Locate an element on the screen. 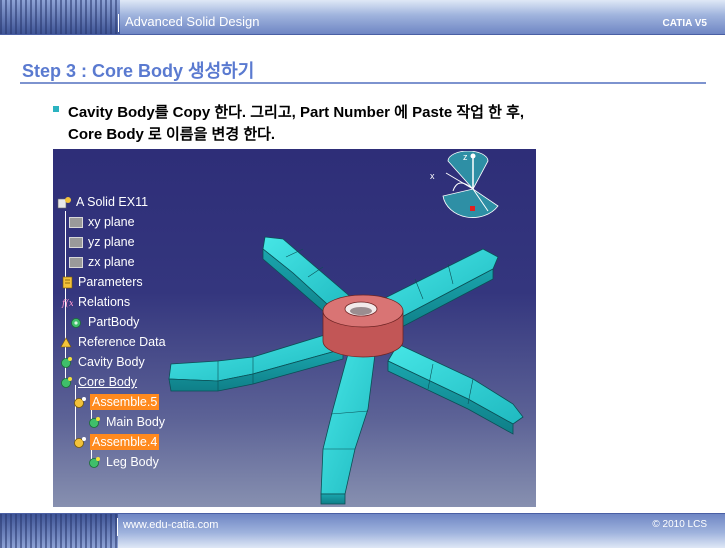  tree-node-cavity-body: Cavity Body is located at coordinates (103, 362).